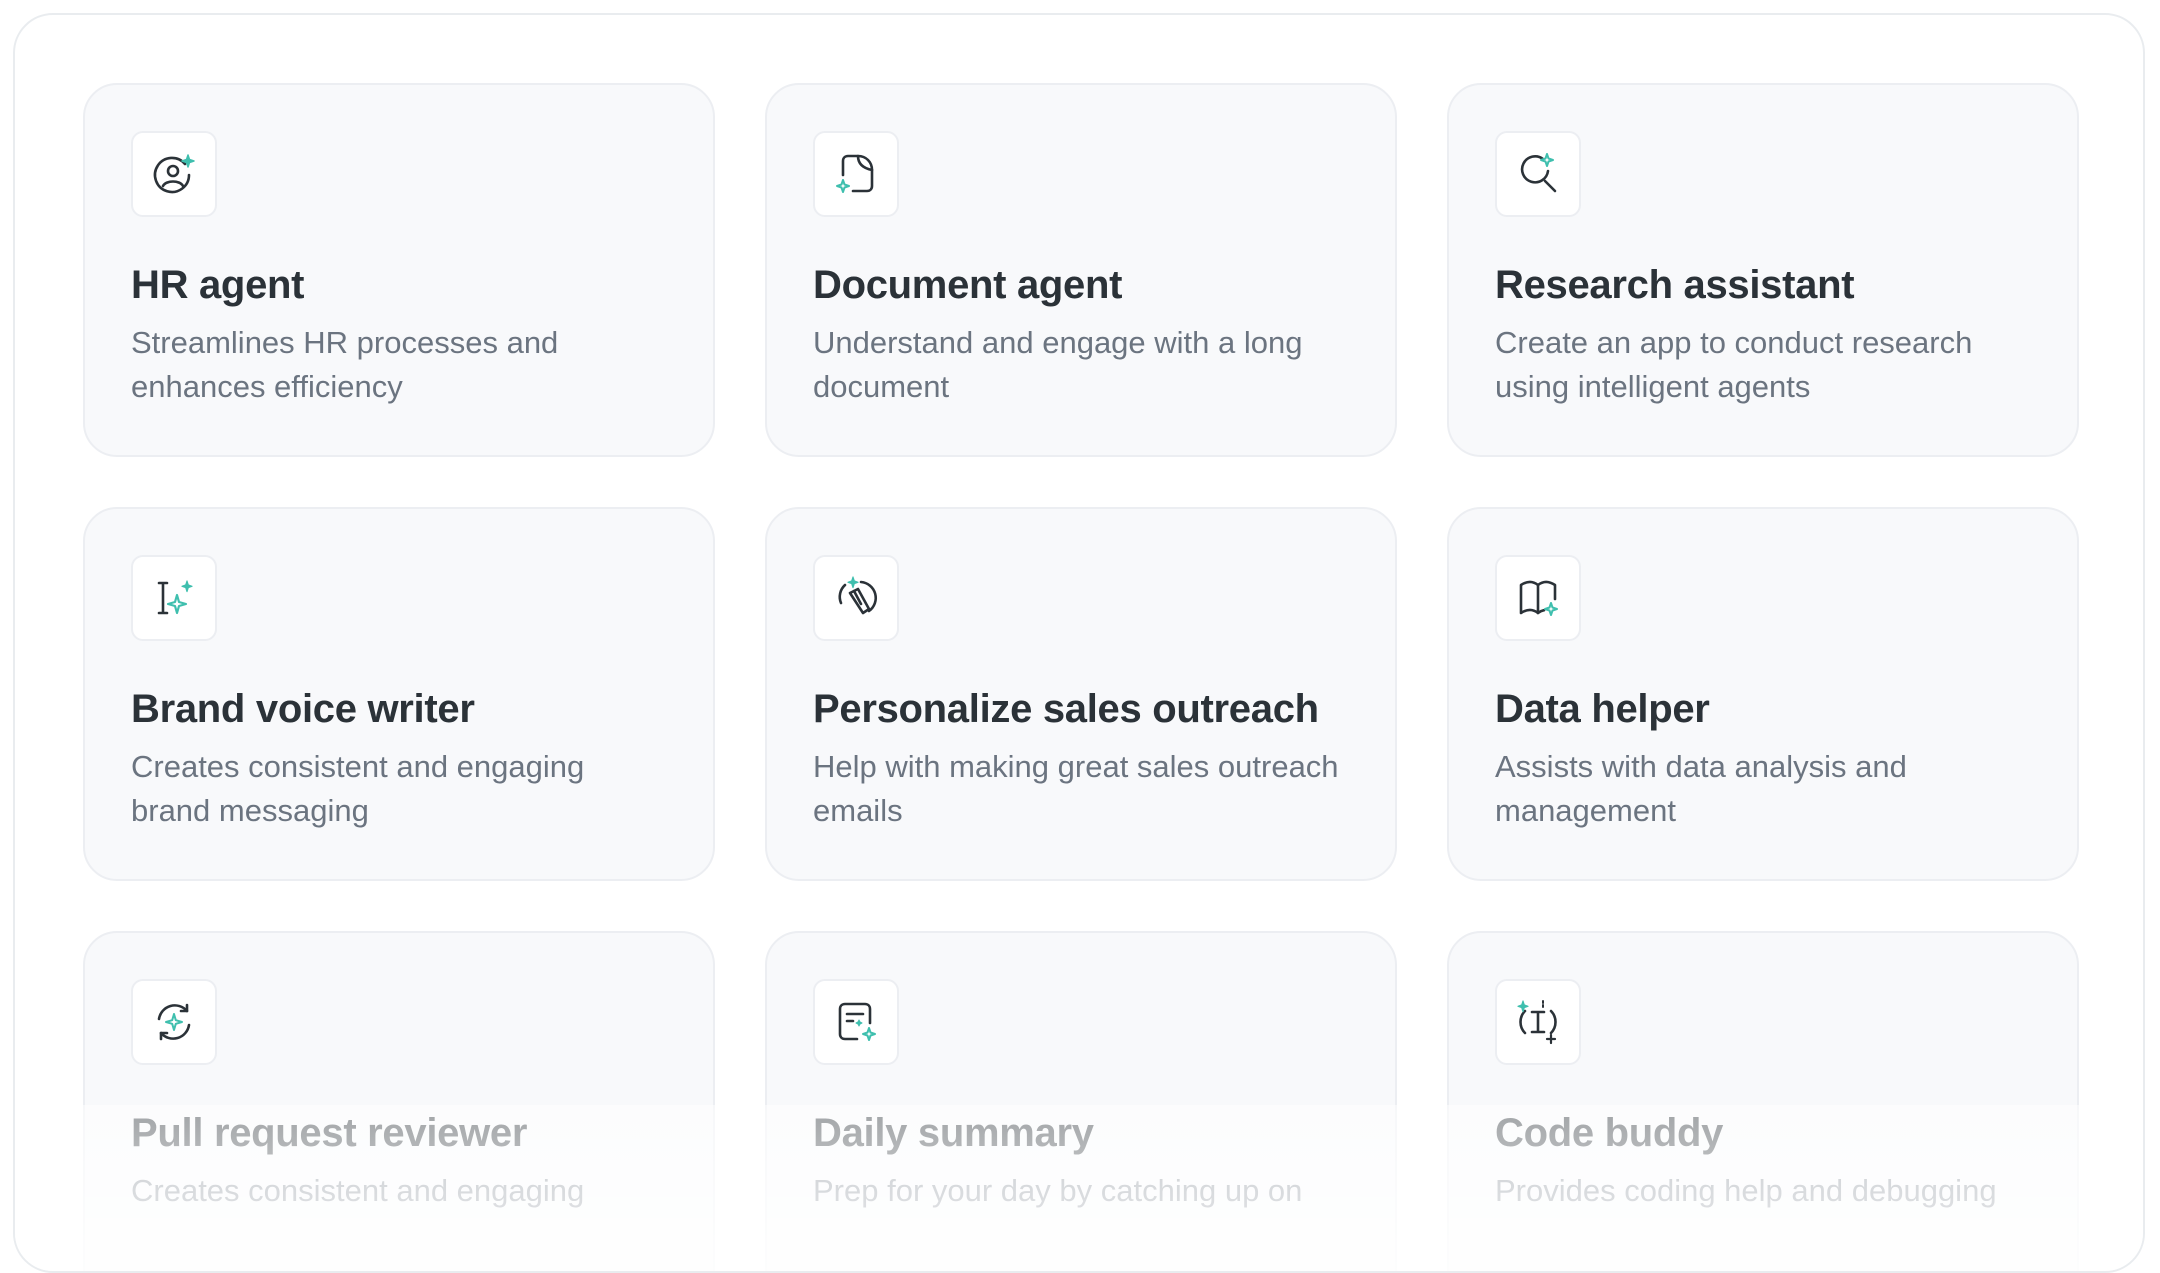  I want to click on template-title: Brand voice writer, so click(303, 709).